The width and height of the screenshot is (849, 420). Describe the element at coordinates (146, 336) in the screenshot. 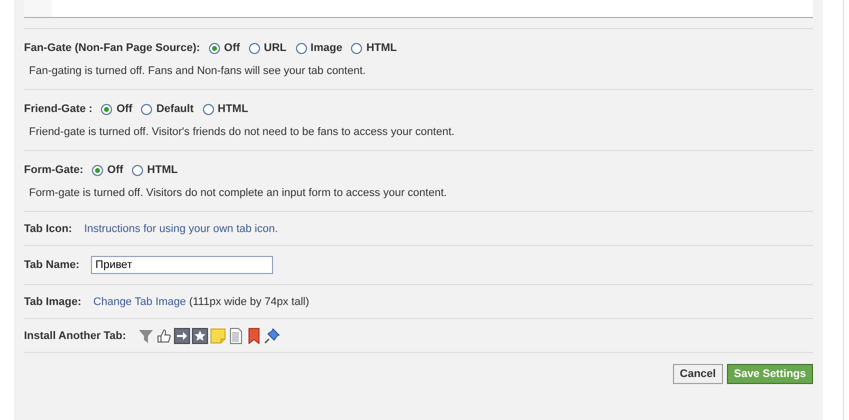

I see `funnel-icon` at that location.